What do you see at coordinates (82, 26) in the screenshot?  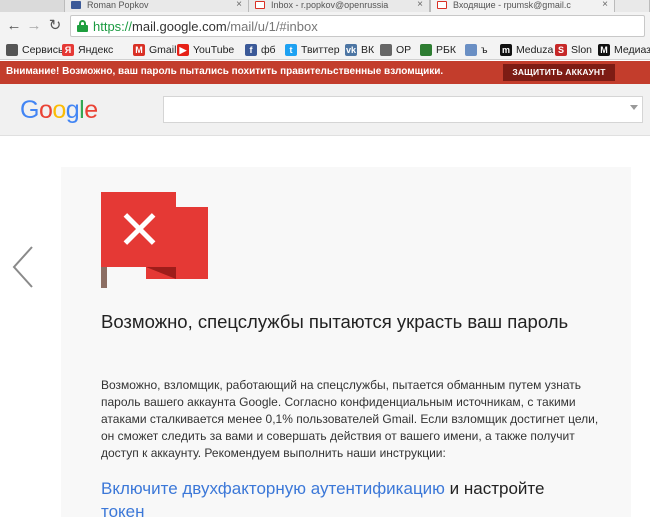 I see `lock-icon` at bounding box center [82, 26].